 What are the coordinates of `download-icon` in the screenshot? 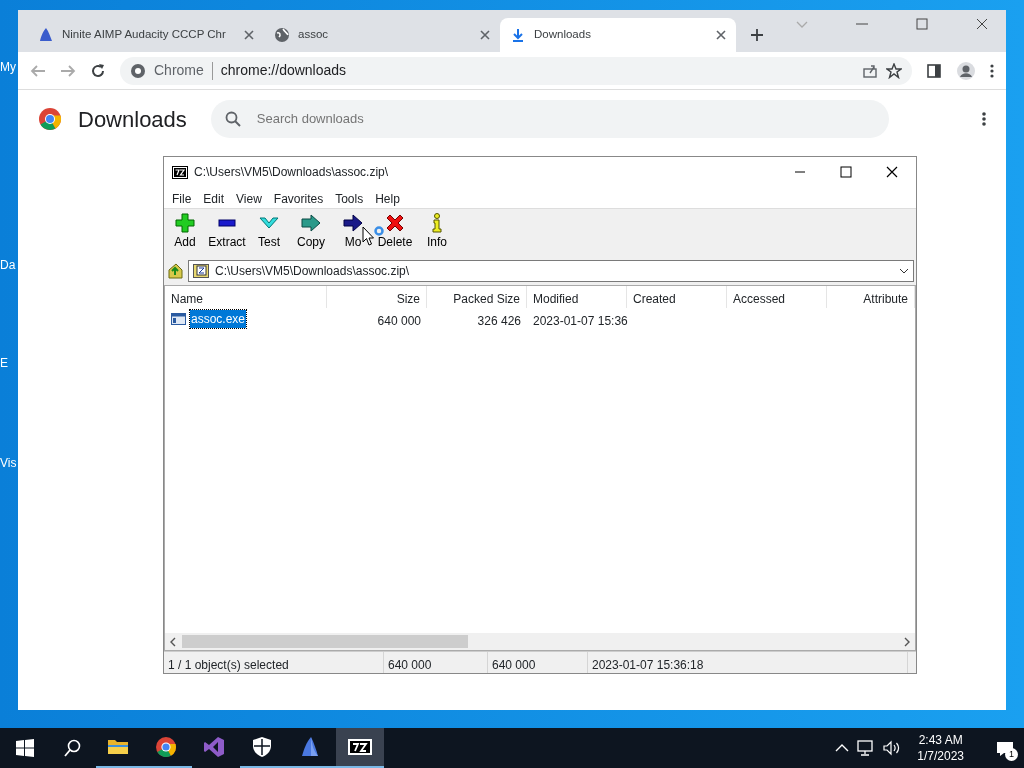 It's located at (518, 35).